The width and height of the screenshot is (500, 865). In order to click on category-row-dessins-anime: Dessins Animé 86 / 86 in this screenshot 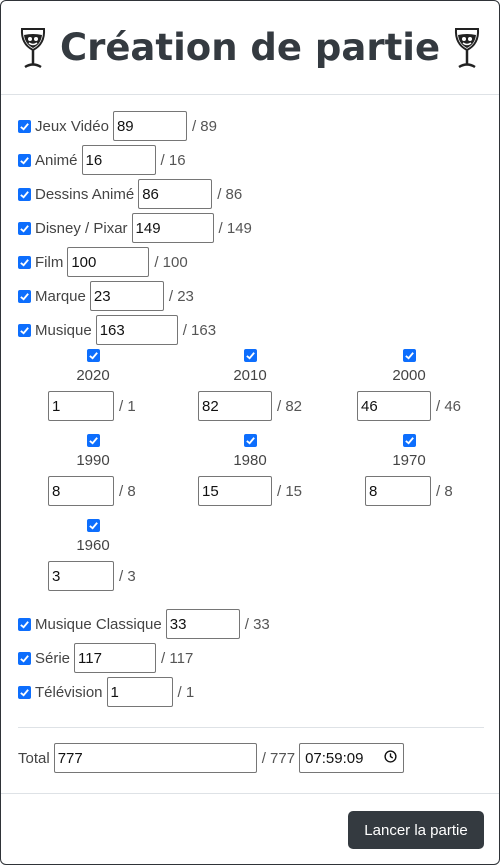, I will do `click(130, 194)`.